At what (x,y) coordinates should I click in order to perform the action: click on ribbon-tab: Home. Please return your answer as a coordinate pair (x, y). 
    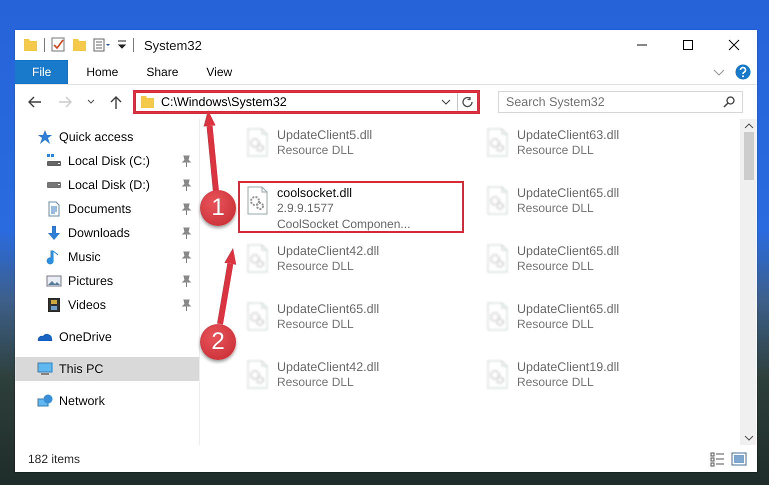
    Looking at the image, I should click on (102, 72).